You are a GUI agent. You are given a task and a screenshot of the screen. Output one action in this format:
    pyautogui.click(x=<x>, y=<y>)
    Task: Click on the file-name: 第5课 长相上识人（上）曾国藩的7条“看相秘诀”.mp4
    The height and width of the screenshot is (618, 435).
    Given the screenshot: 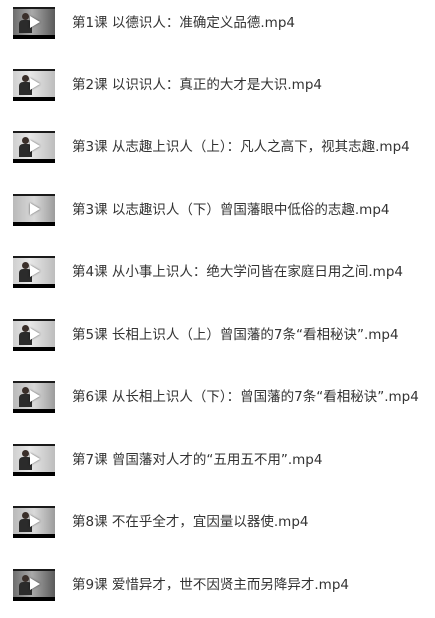 What is the action you would take?
    pyautogui.click(x=235, y=335)
    